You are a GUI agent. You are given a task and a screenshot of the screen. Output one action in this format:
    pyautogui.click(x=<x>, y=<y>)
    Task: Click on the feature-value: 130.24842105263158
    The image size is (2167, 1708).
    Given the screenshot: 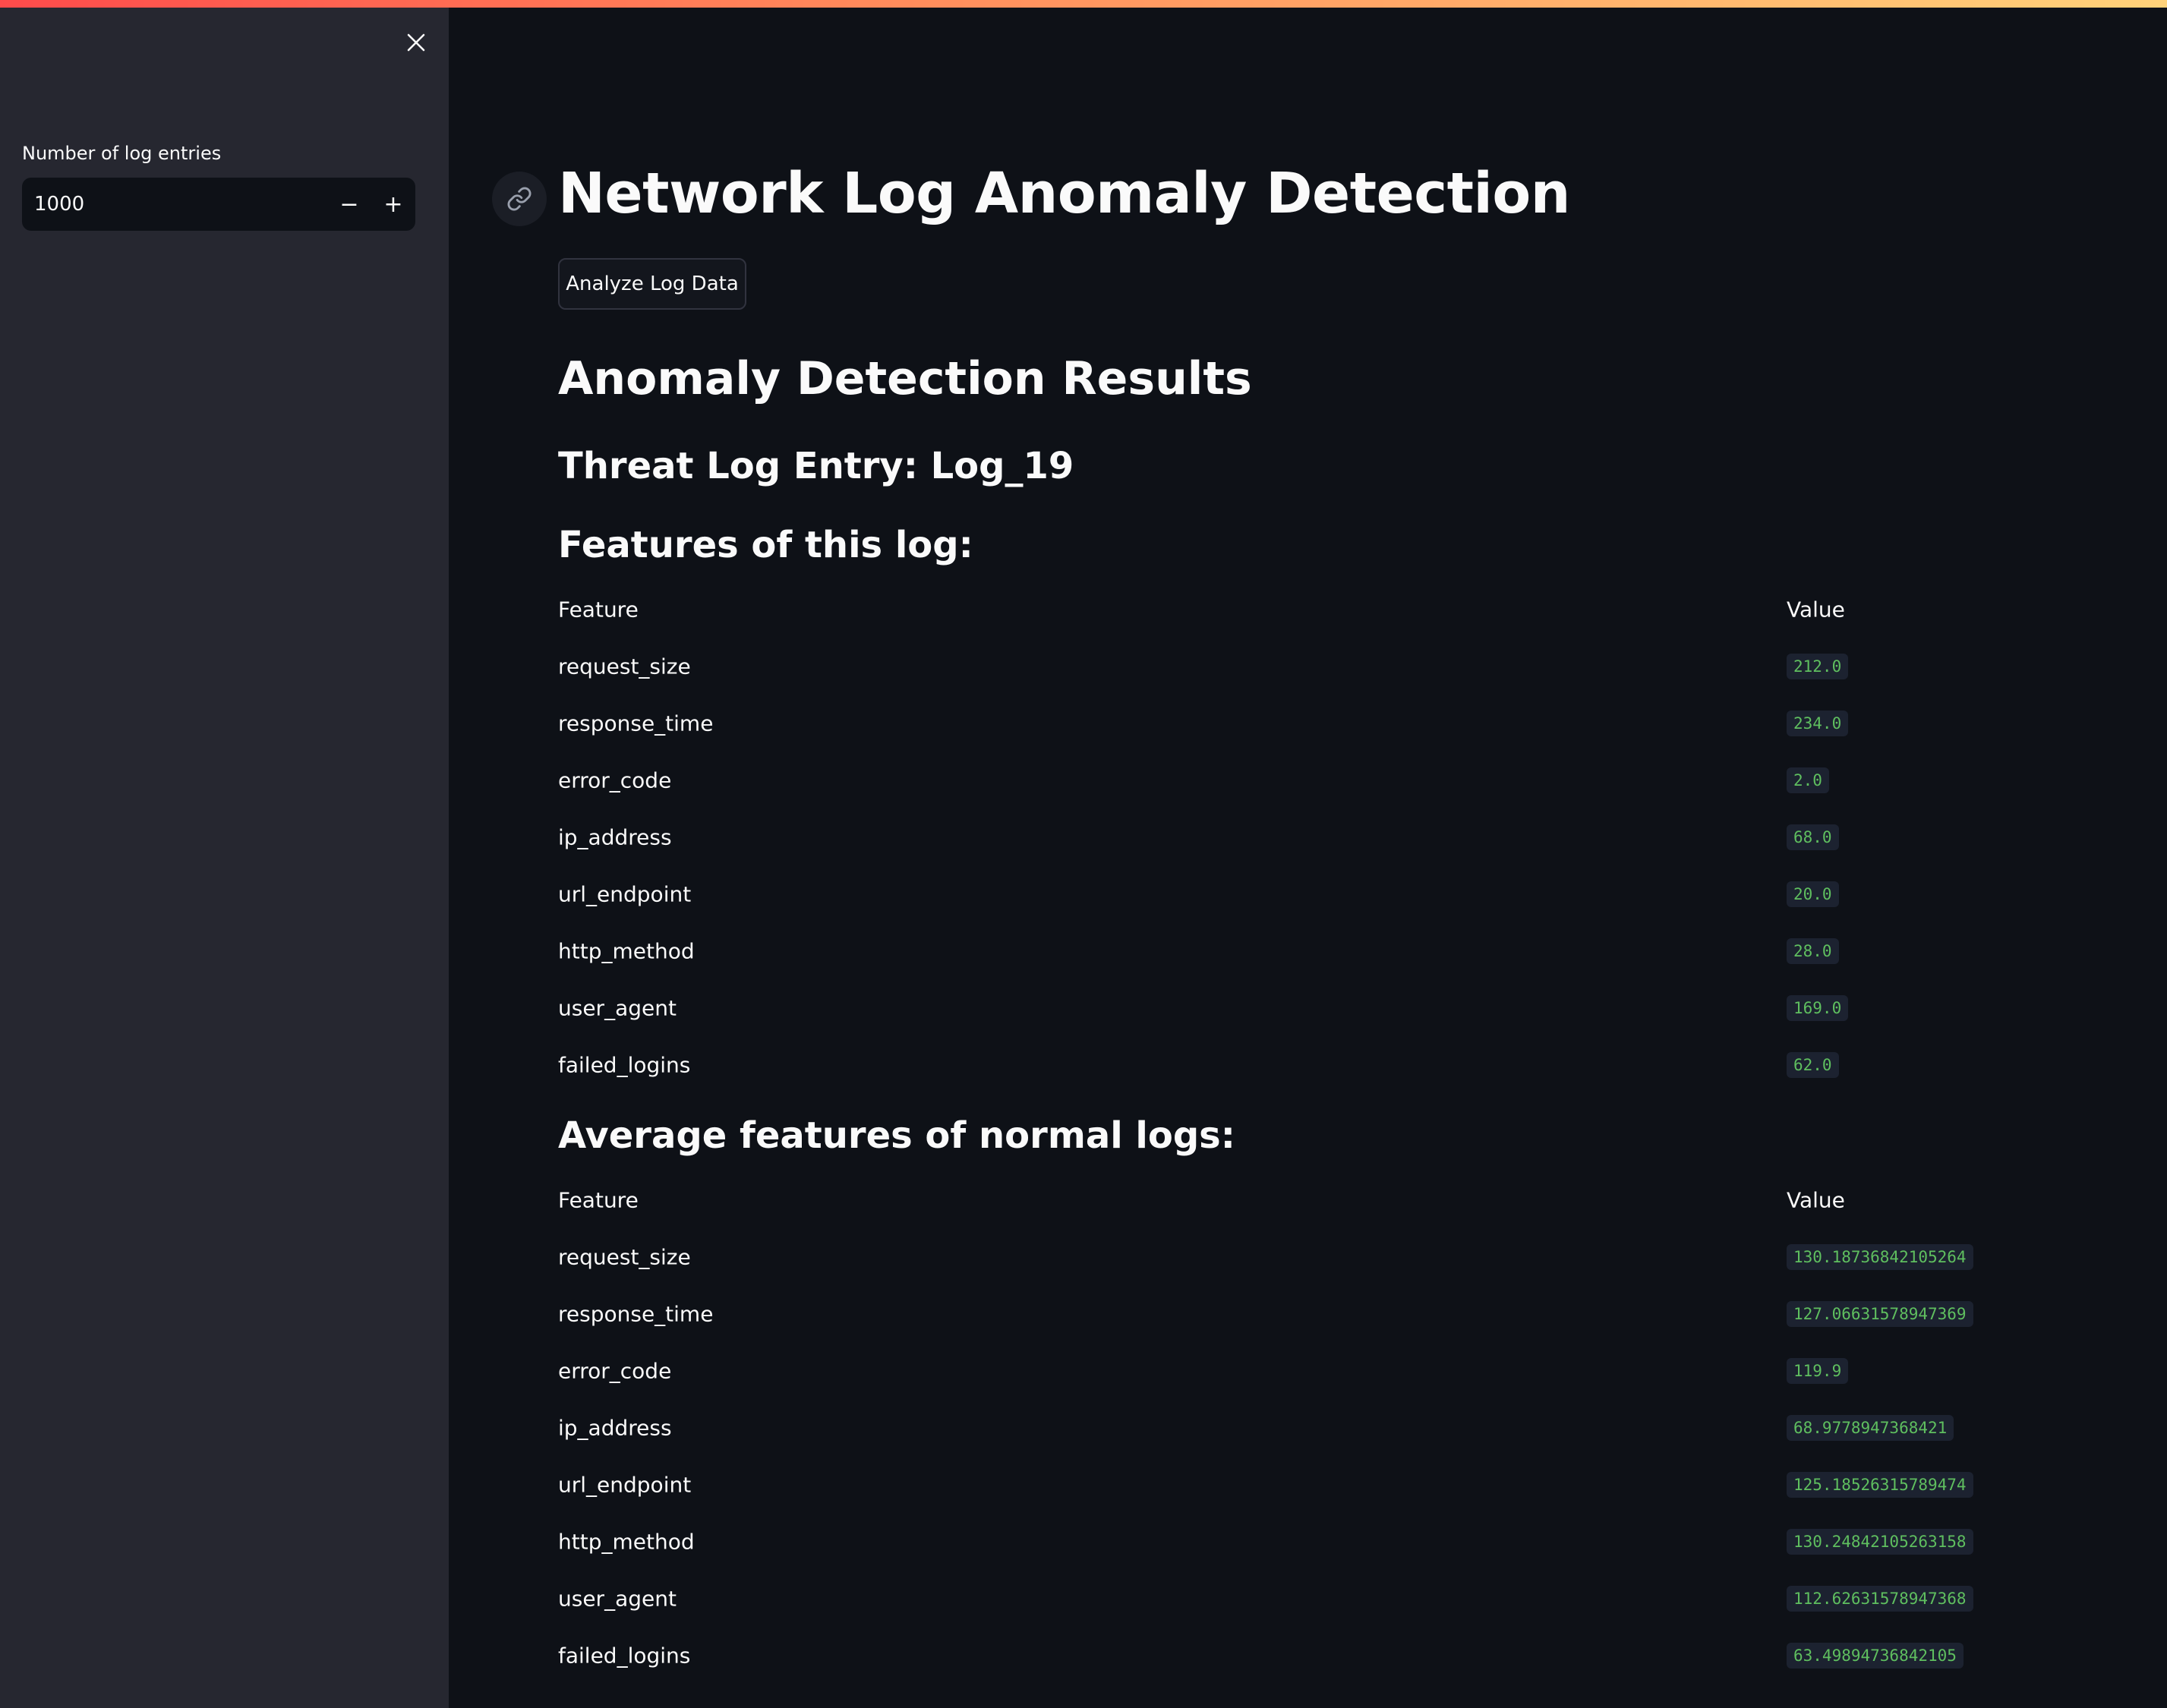 What is the action you would take?
    pyautogui.click(x=1880, y=1541)
    